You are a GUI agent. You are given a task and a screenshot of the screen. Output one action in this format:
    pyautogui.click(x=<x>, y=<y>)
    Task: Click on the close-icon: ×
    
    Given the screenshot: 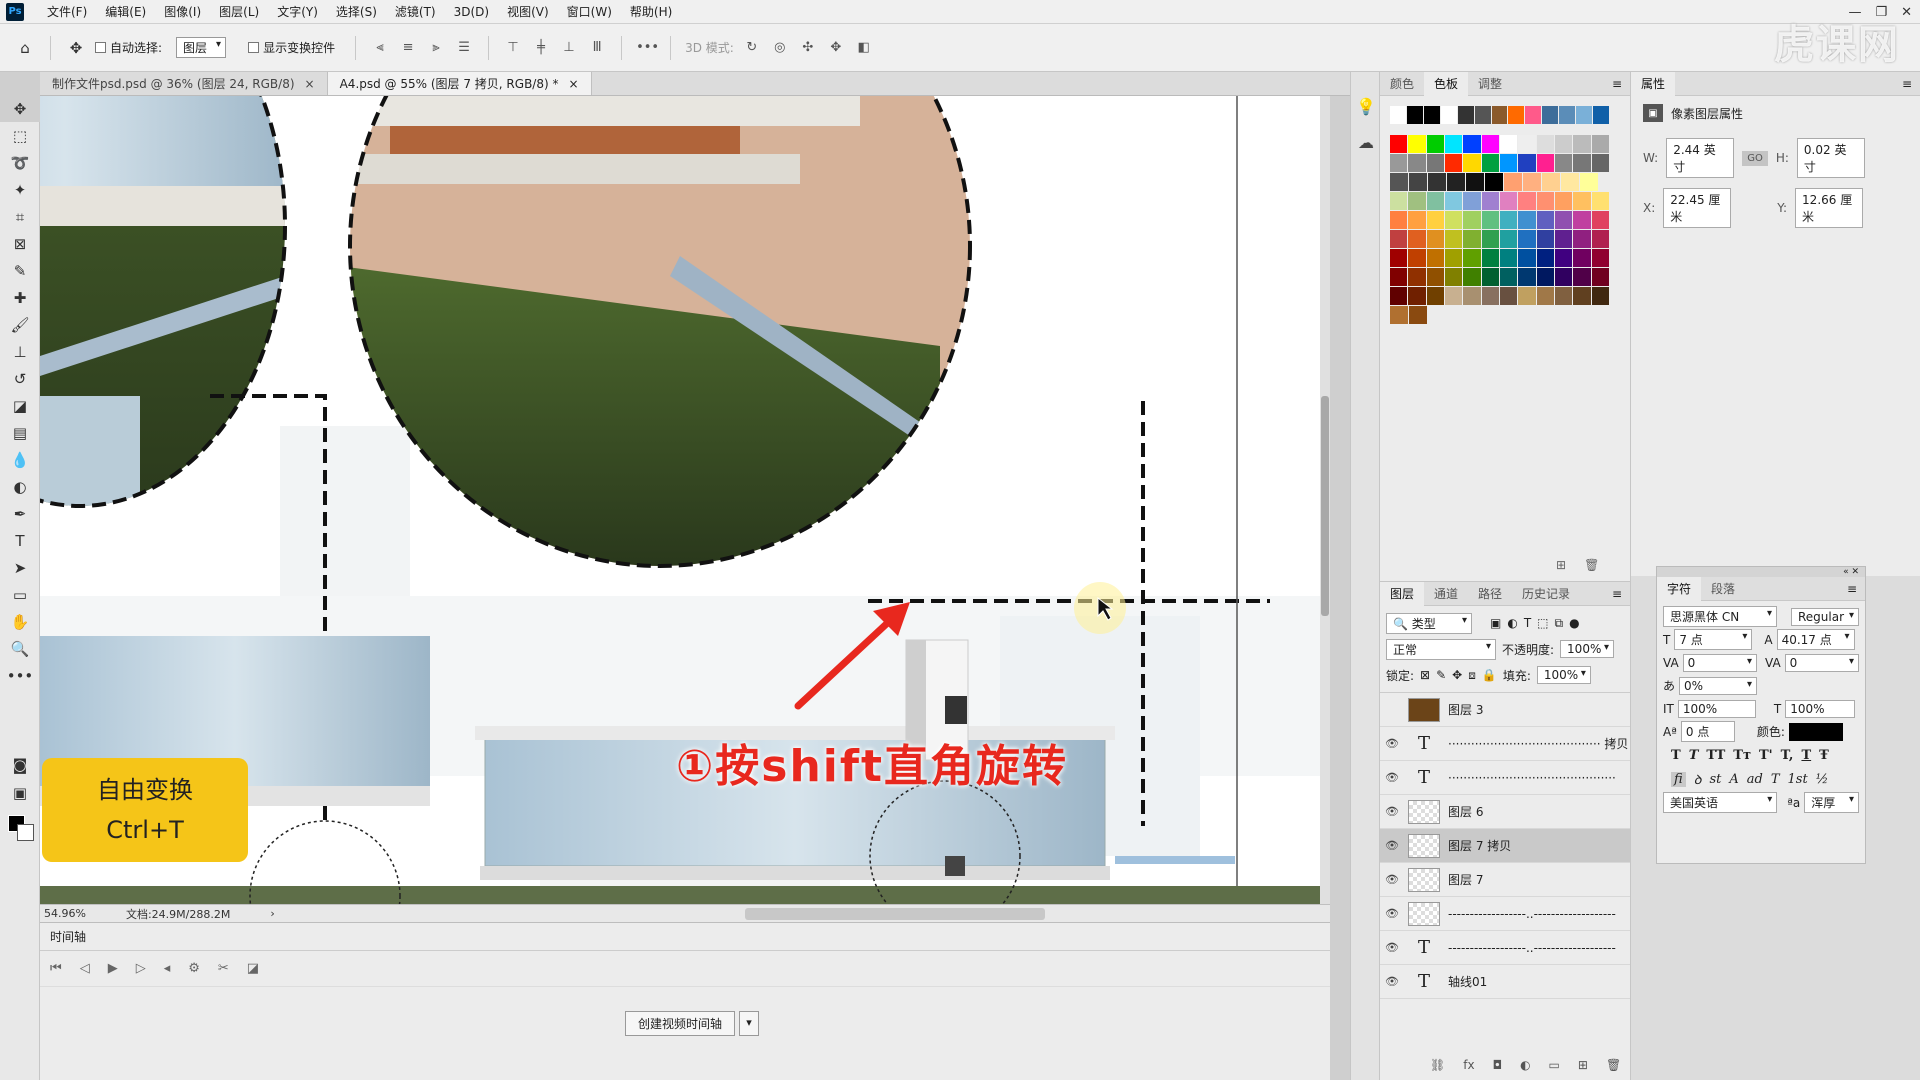 What is the action you would take?
    pyautogui.click(x=573, y=83)
    